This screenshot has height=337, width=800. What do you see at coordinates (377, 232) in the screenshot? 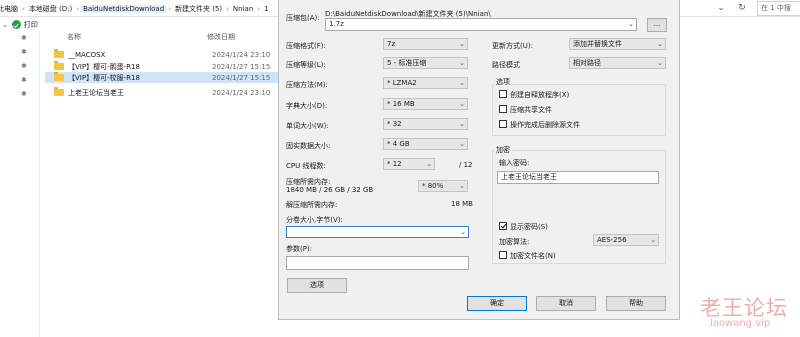
I see `split-combo: ⌄` at bounding box center [377, 232].